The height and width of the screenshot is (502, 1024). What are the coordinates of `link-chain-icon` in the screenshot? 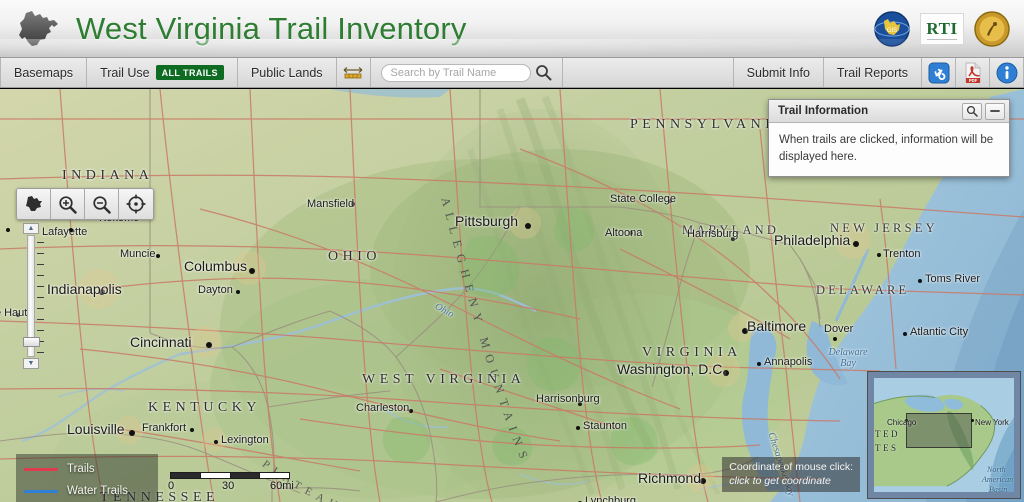 It's located at (938, 72).